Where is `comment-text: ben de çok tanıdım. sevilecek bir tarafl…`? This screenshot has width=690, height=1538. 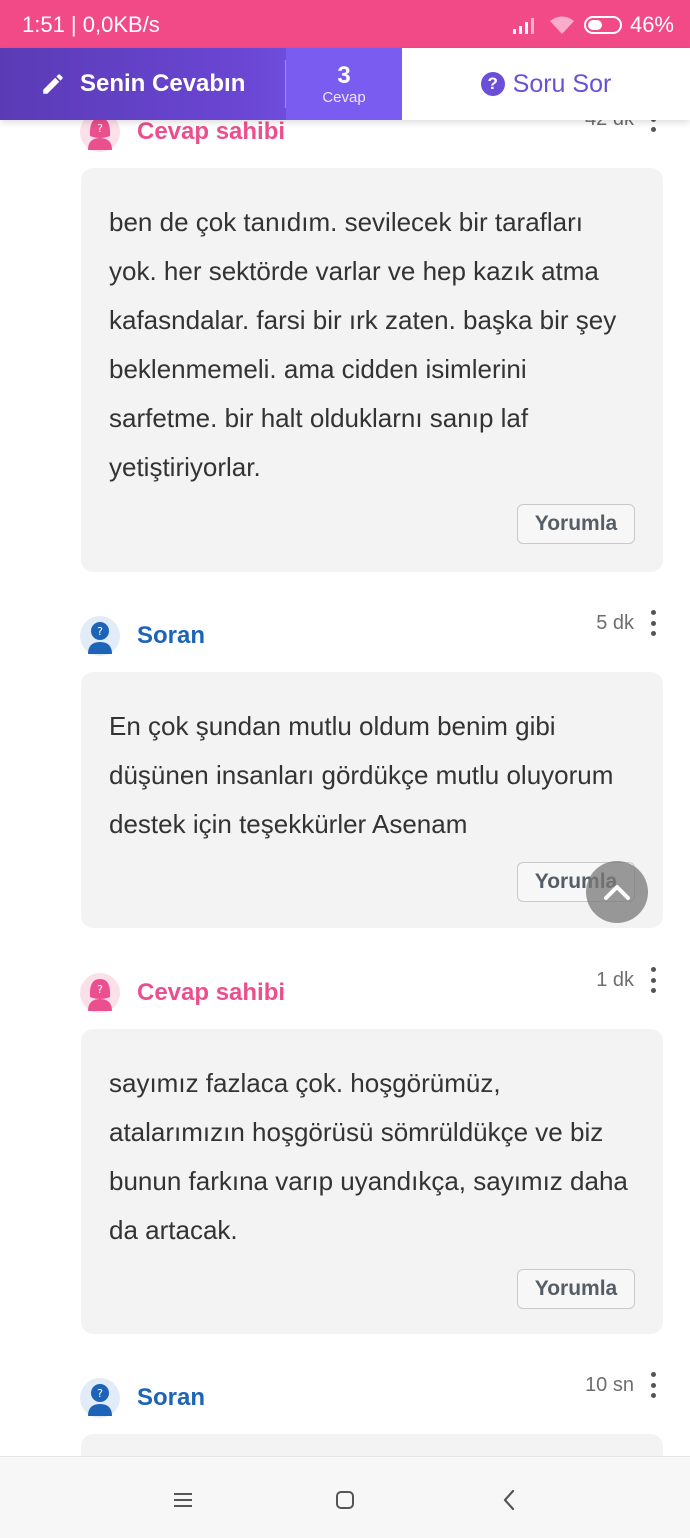 comment-text: ben de çok tanıdım. sevilecek bir tarafl… is located at coordinates (363, 344).